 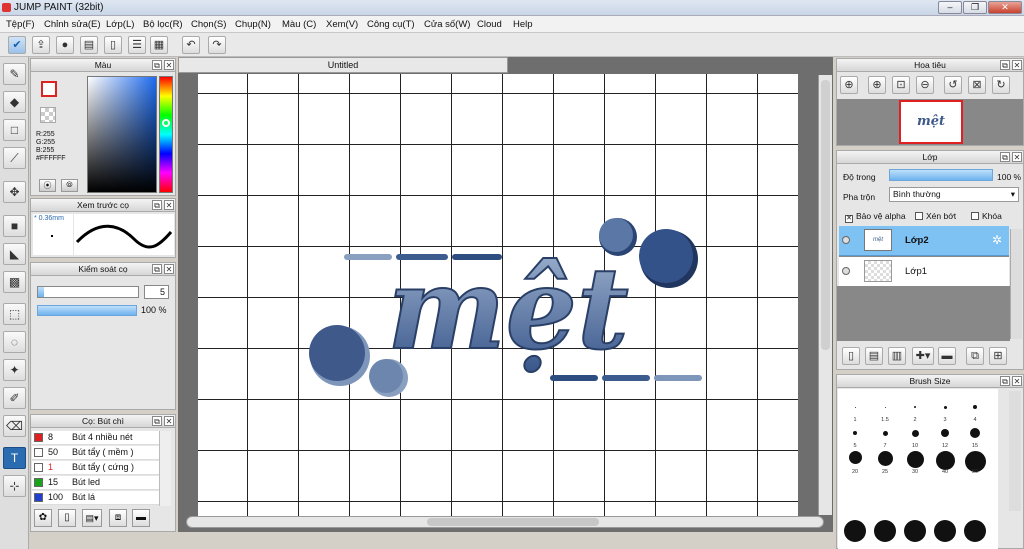 I want to click on select-eraser-tool-icon: ⌫, so click(x=14, y=426).